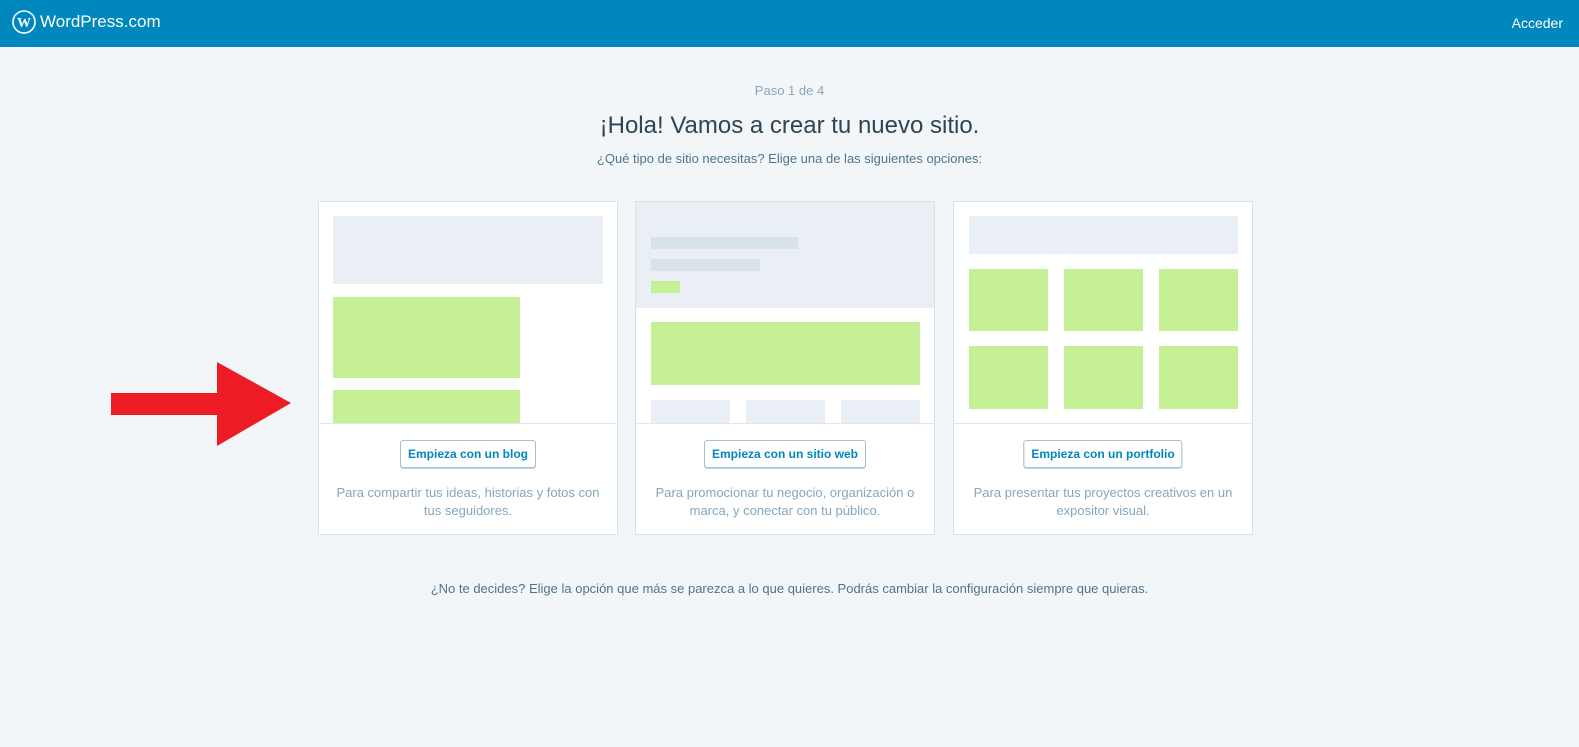  What do you see at coordinates (468, 454) in the screenshot?
I see `start-blog-button: Empieza con un blog` at bounding box center [468, 454].